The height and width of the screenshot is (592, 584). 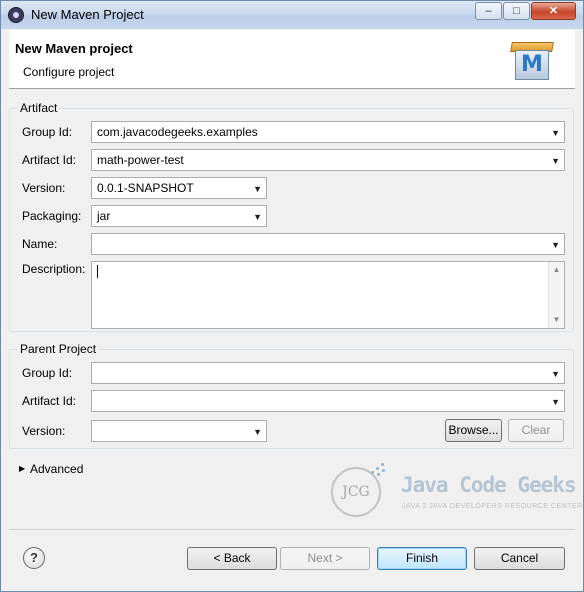 What do you see at coordinates (492, 506) in the screenshot?
I see `jcg-subtitle: JAVA 2 JAVA DEVELOPERS RESOURCE CENTER` at bounding box center [492, 506].